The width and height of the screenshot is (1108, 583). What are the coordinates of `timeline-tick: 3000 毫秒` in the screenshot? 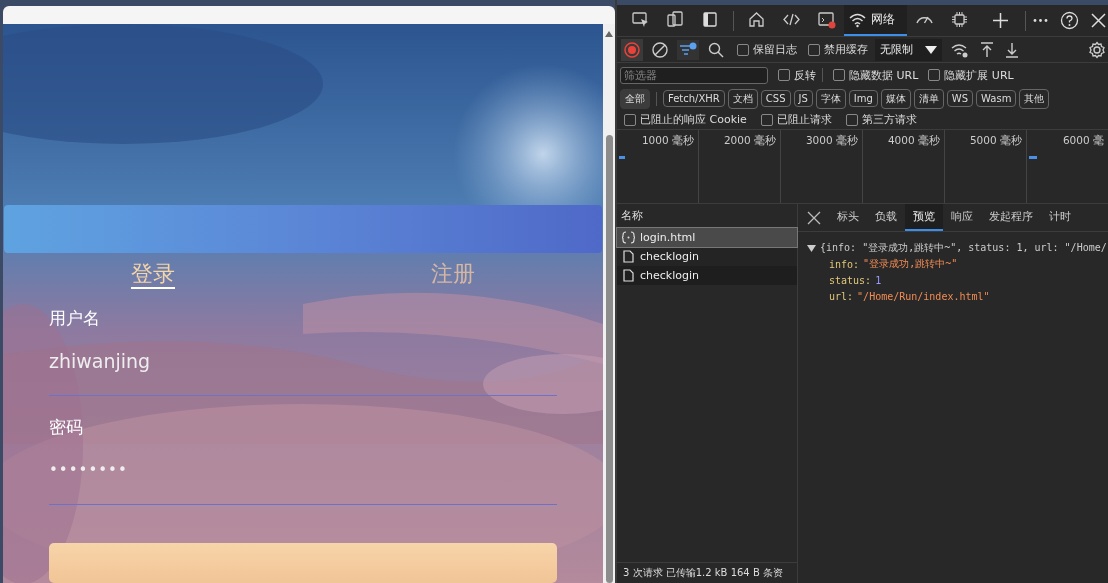 It's located at (831, 141).